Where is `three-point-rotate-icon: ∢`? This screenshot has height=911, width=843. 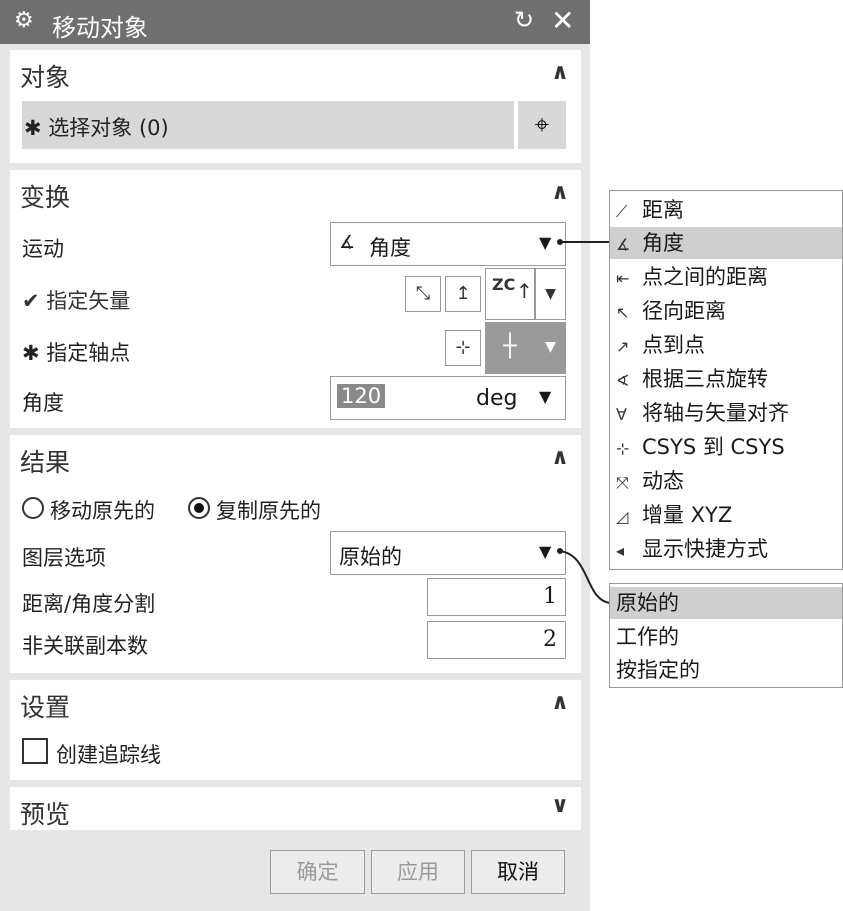 three-point-rotate-icon: ∢ is located at coordinates (623, 380).